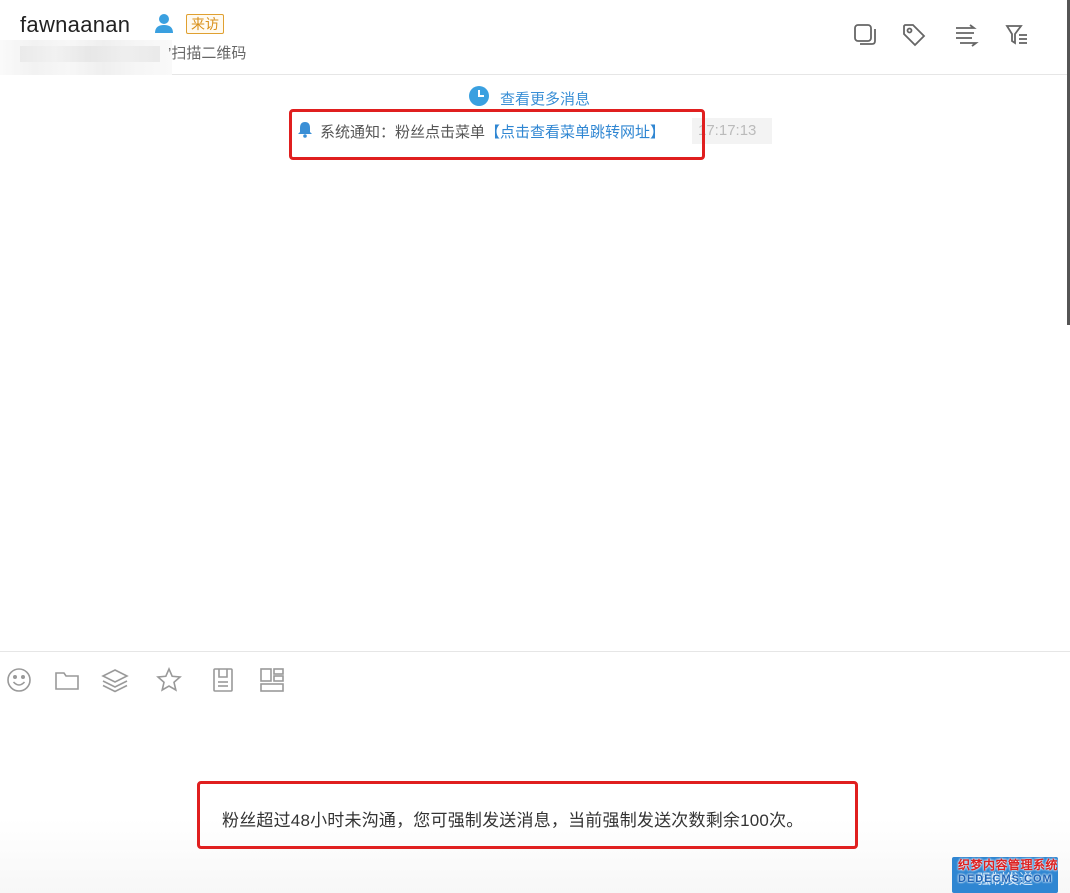  What do you see at coordinates (207, 53) in the screenshot?
I see `follow-source: ’扫描二维码` at bounding box center [207, 53].